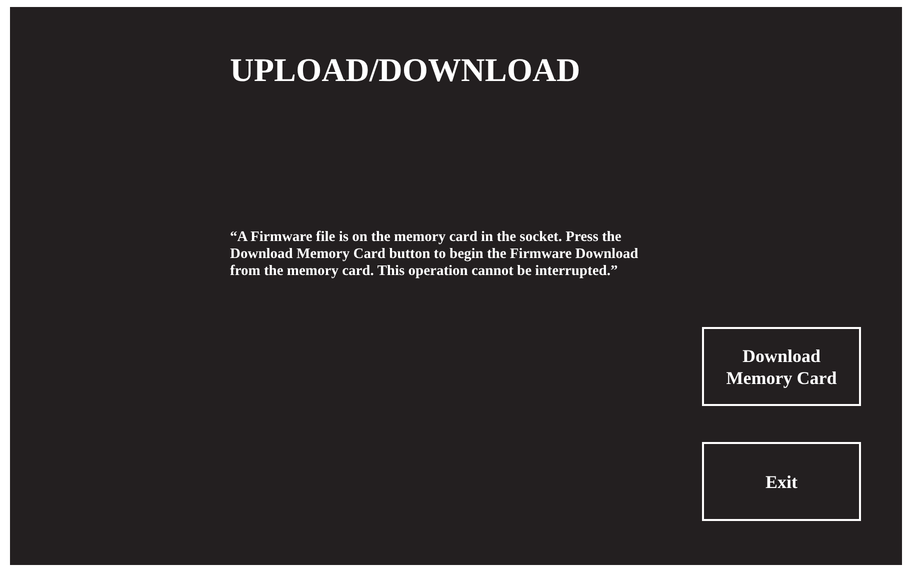 This screenshot has width=910, height=572. I want to click on exit-button: Exit, so click(781, 481).